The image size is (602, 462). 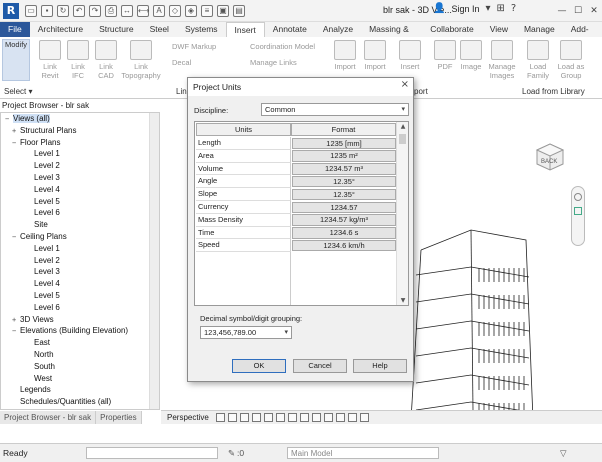 What do you see at coordinates (502, 60) in the screenshot?
I see `manage-images-button: Manage Images` at bounding box center [502, 60].